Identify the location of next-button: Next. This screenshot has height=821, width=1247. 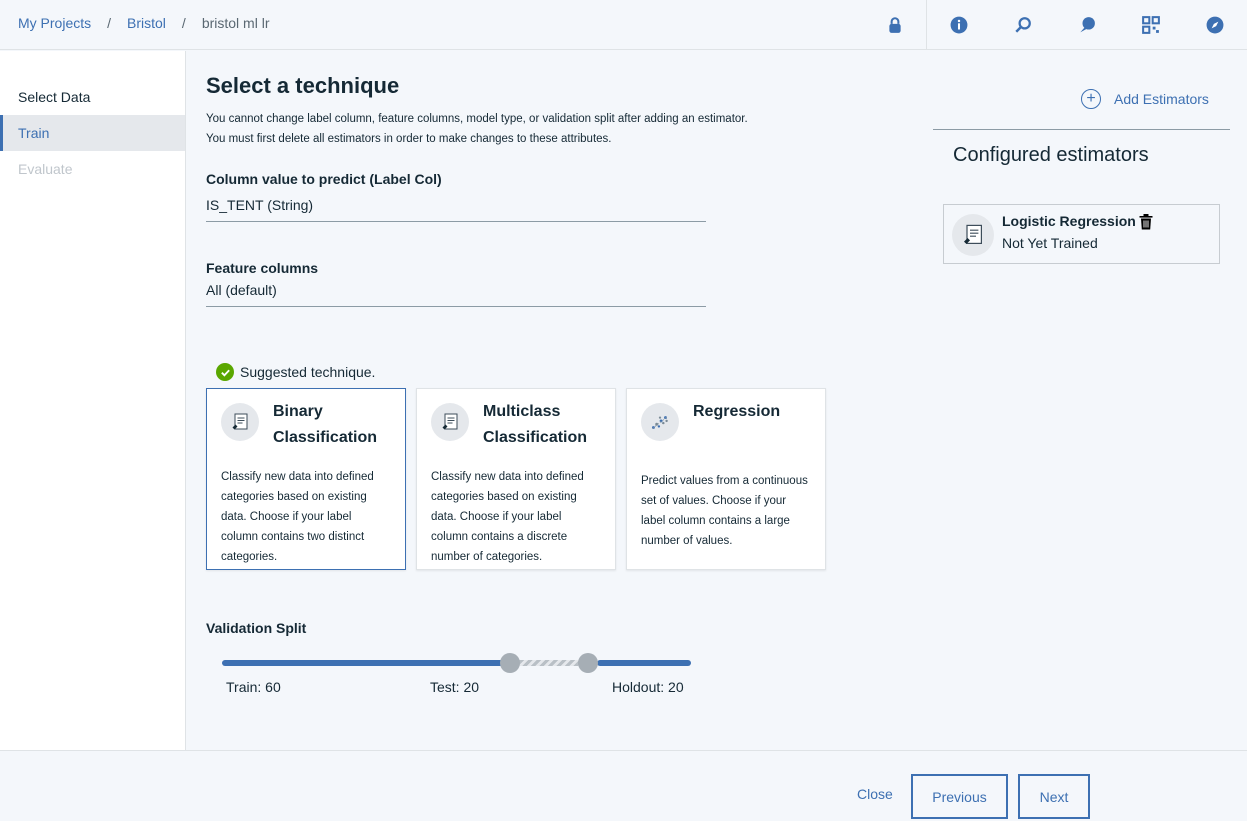
(1054, 796).